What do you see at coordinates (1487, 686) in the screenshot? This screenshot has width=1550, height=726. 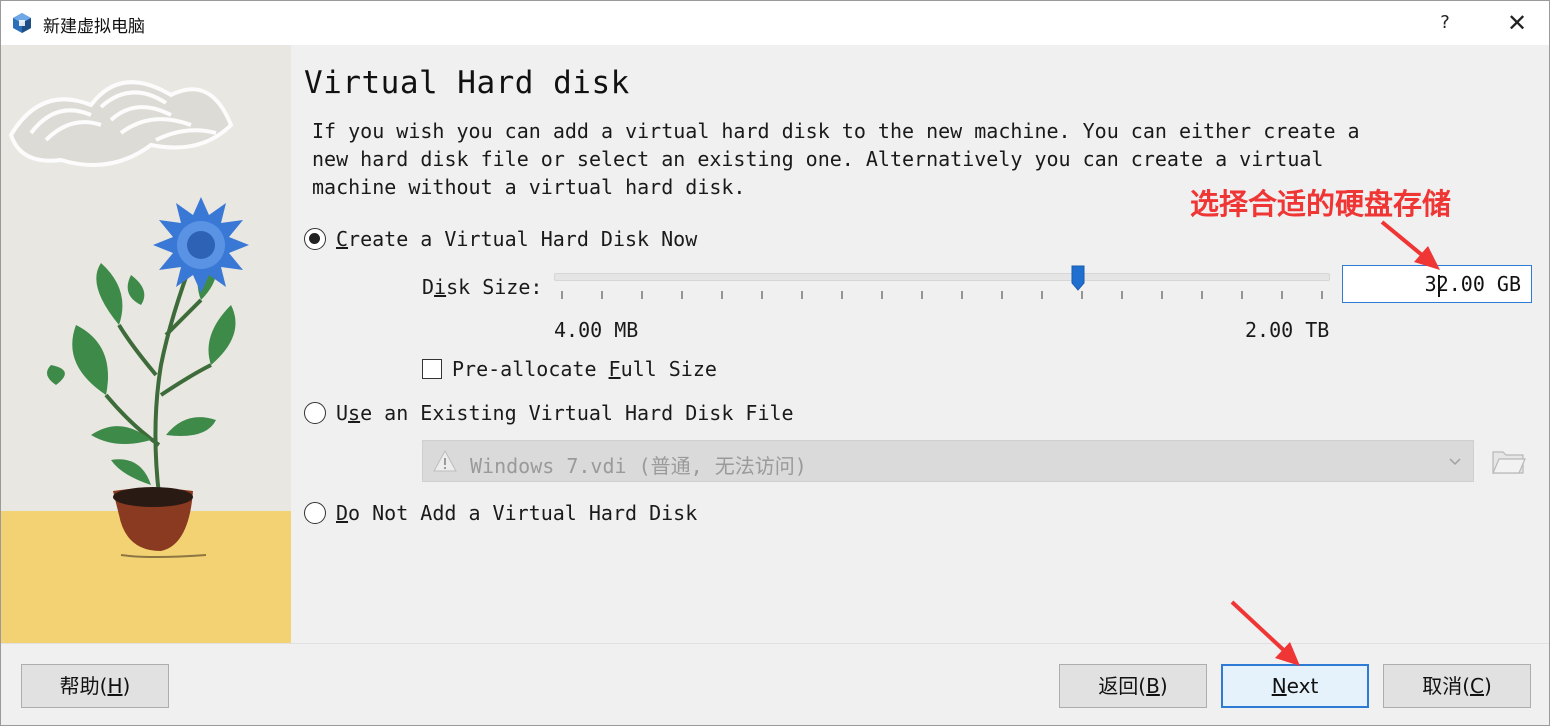 I see `cancel-button-tail: )` at bounding box center [1487, 686].